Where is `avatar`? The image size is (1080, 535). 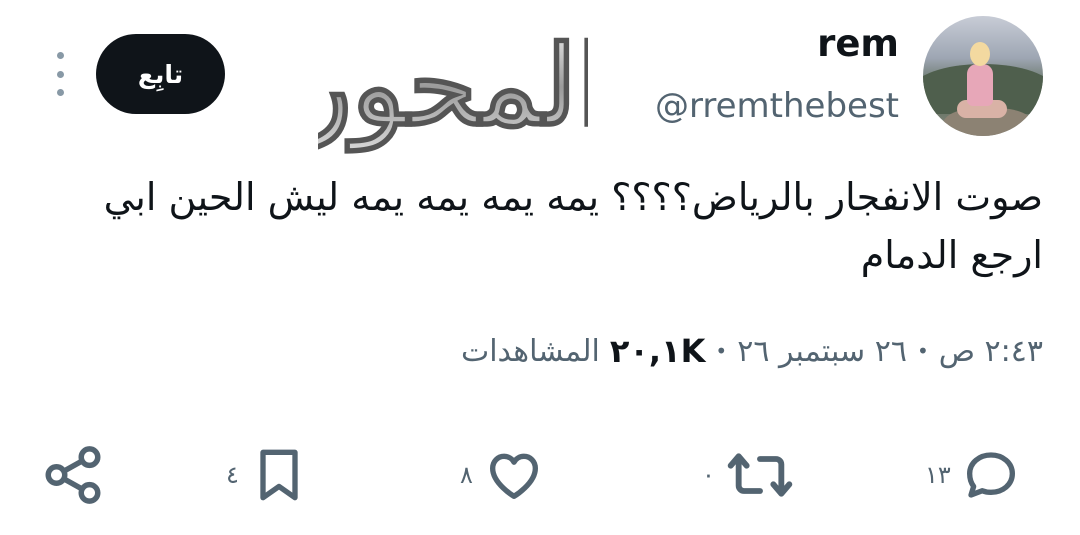 avatar is located at coordinates (983, 76).